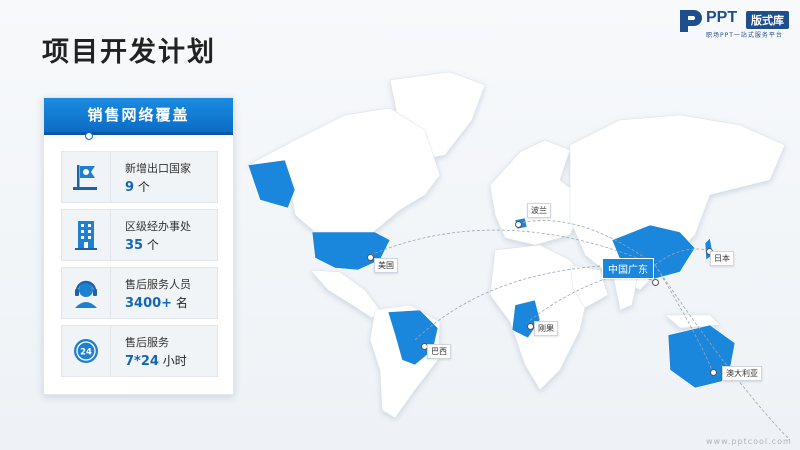 This screenshot has width=800, height=450. I want to click on page-title: 项目开发计划, so click(129, 52).